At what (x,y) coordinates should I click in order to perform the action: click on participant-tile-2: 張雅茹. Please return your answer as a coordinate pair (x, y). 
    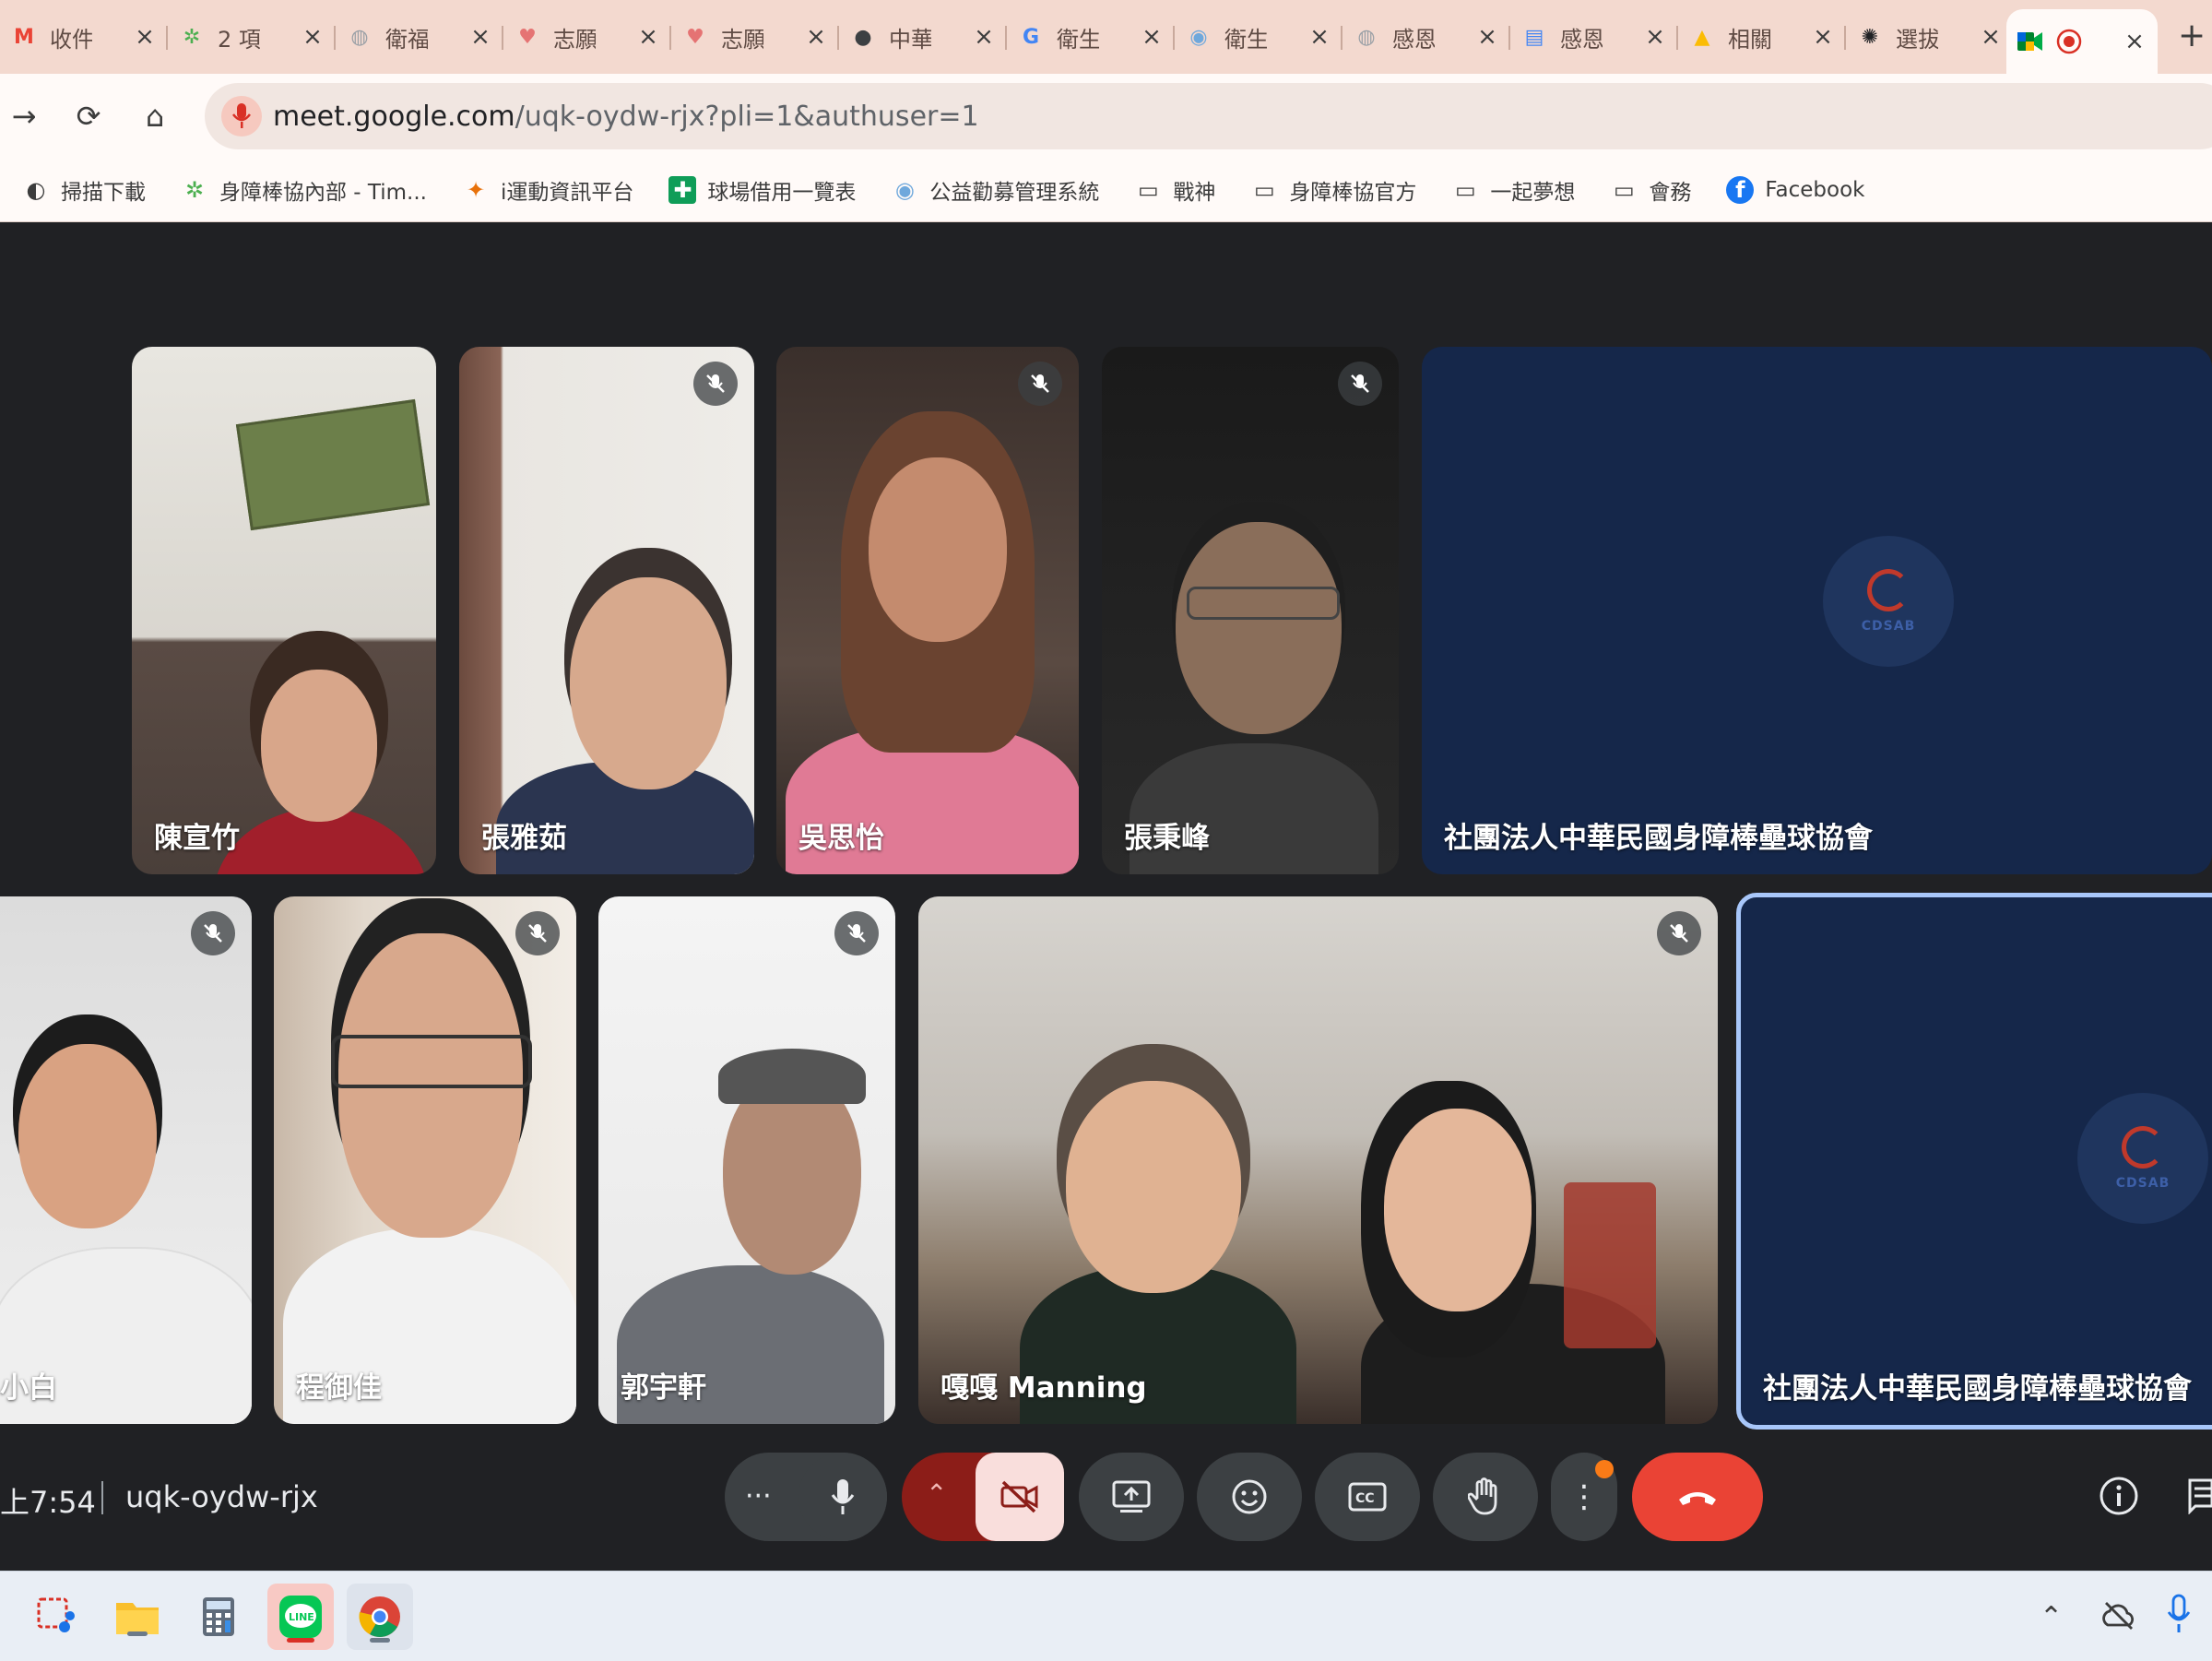
    Looking at the image, I should click on (607, 610).